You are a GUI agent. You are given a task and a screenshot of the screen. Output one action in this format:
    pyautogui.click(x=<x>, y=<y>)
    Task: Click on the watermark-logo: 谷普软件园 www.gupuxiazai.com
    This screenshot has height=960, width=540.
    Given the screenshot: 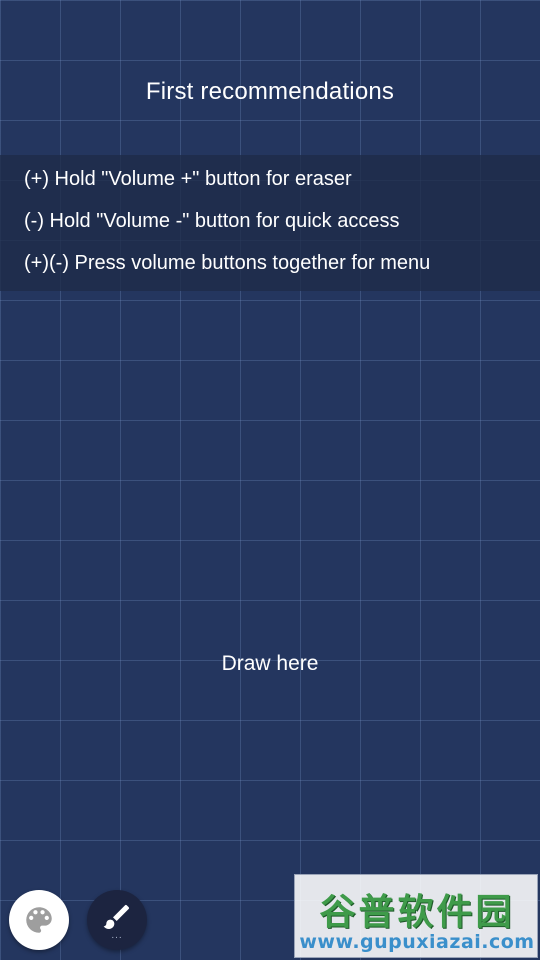 What is the action you would take?
    pyautogui.click(x=416, y=916)
    